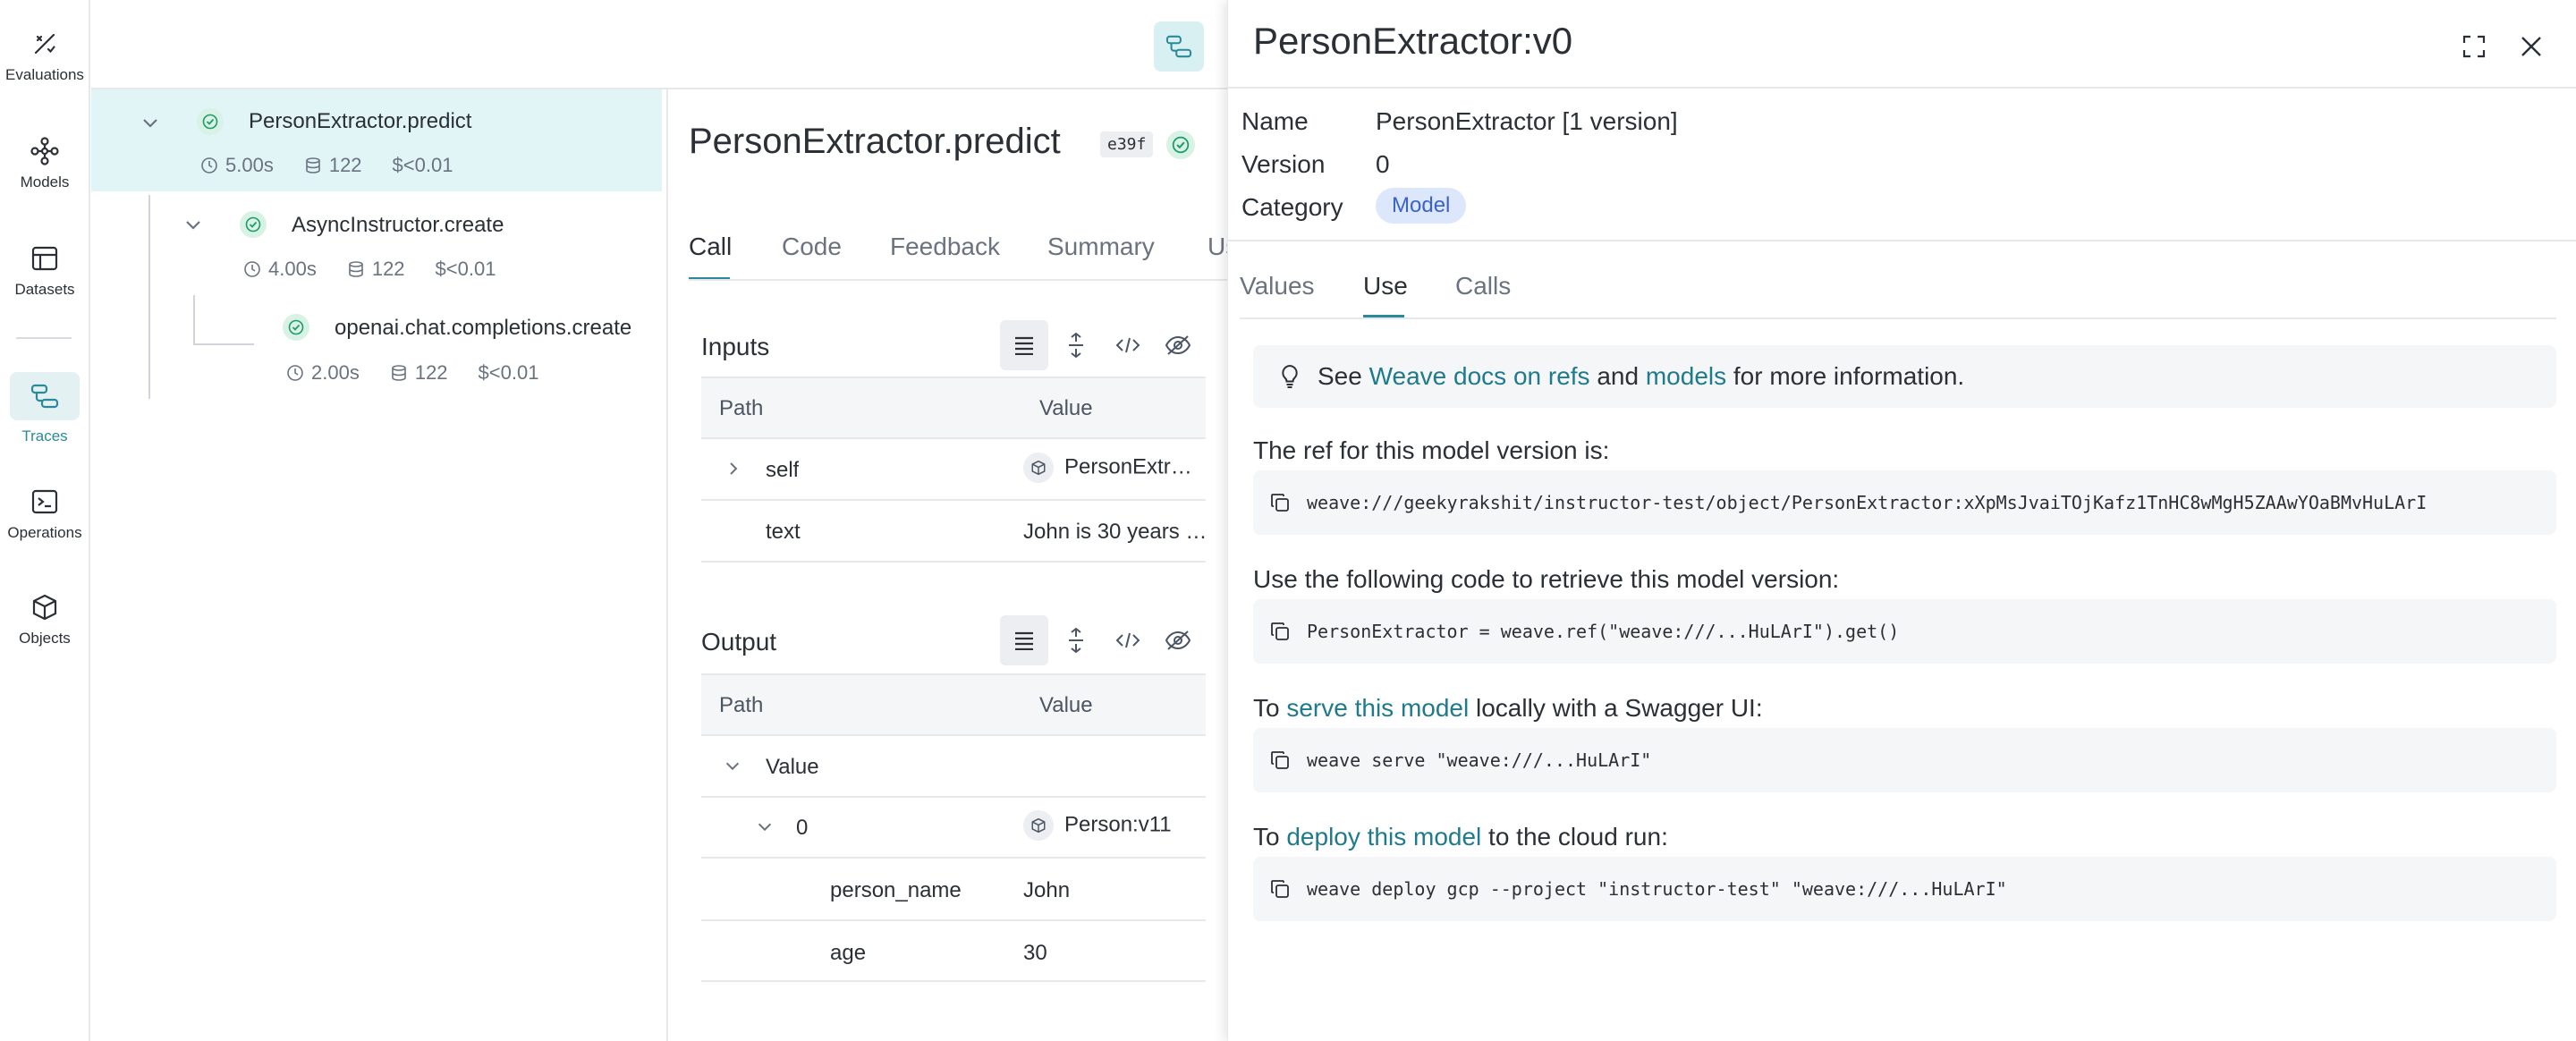 This screenshot has width=2576, height=1041. Describe the element at coordinates (783, 470) in the screenshot. I see `row-path: self` at that location.